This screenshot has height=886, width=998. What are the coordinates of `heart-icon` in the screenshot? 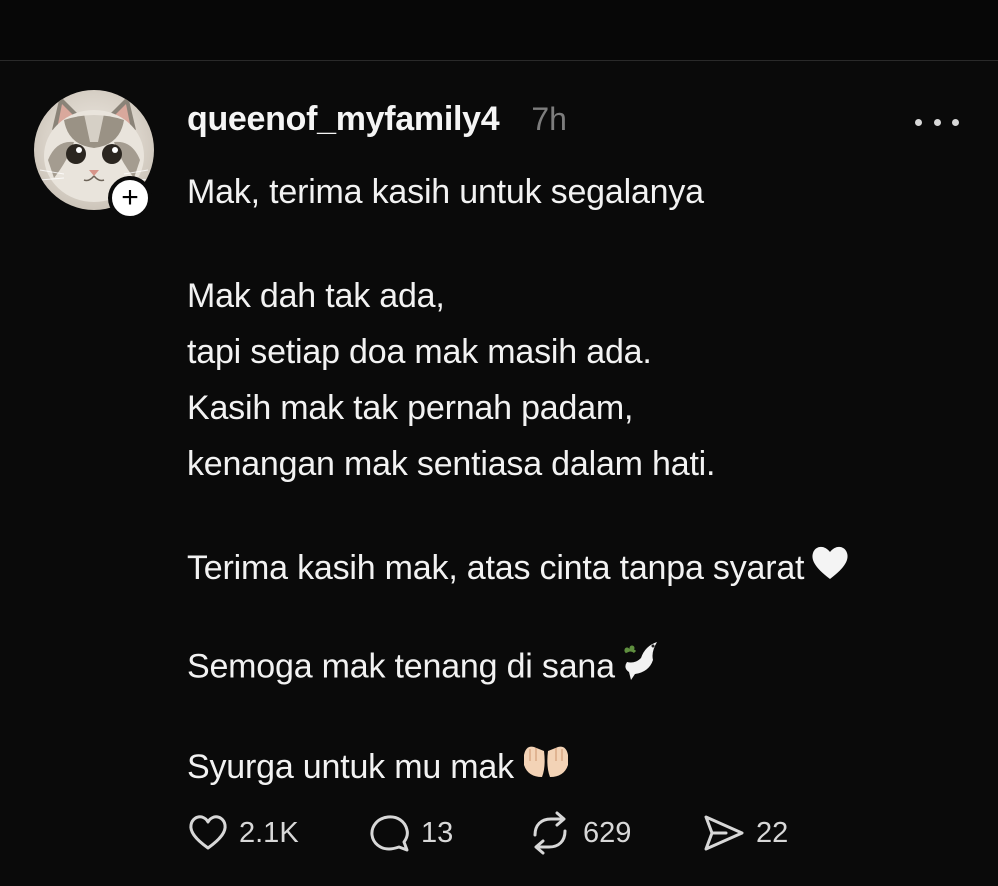 It's located at (208, 832).